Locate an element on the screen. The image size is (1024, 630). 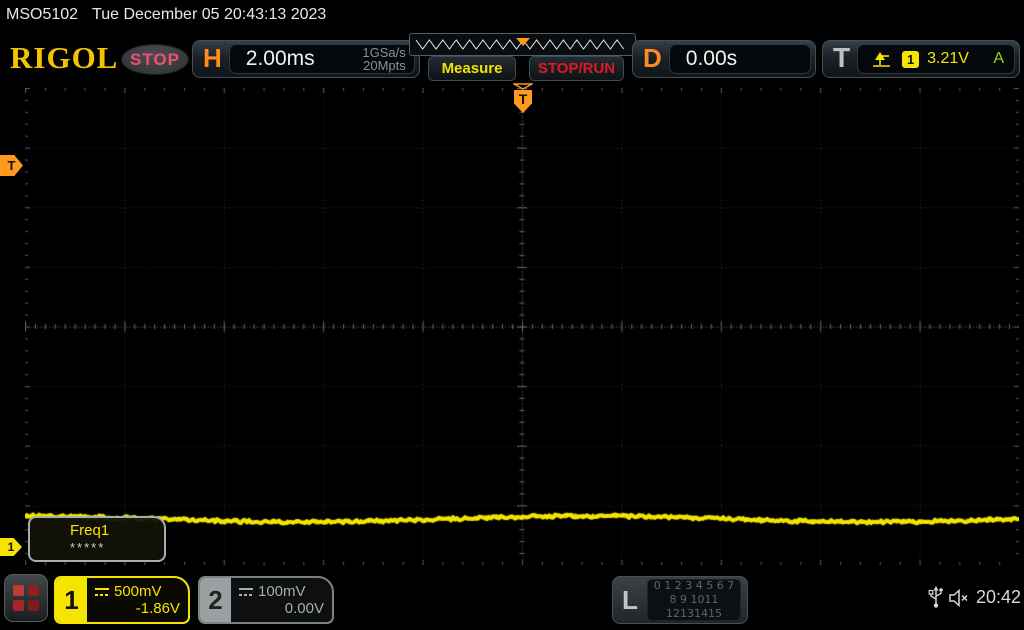
trigger-position-marker: T is located at coordinates (523, 98).